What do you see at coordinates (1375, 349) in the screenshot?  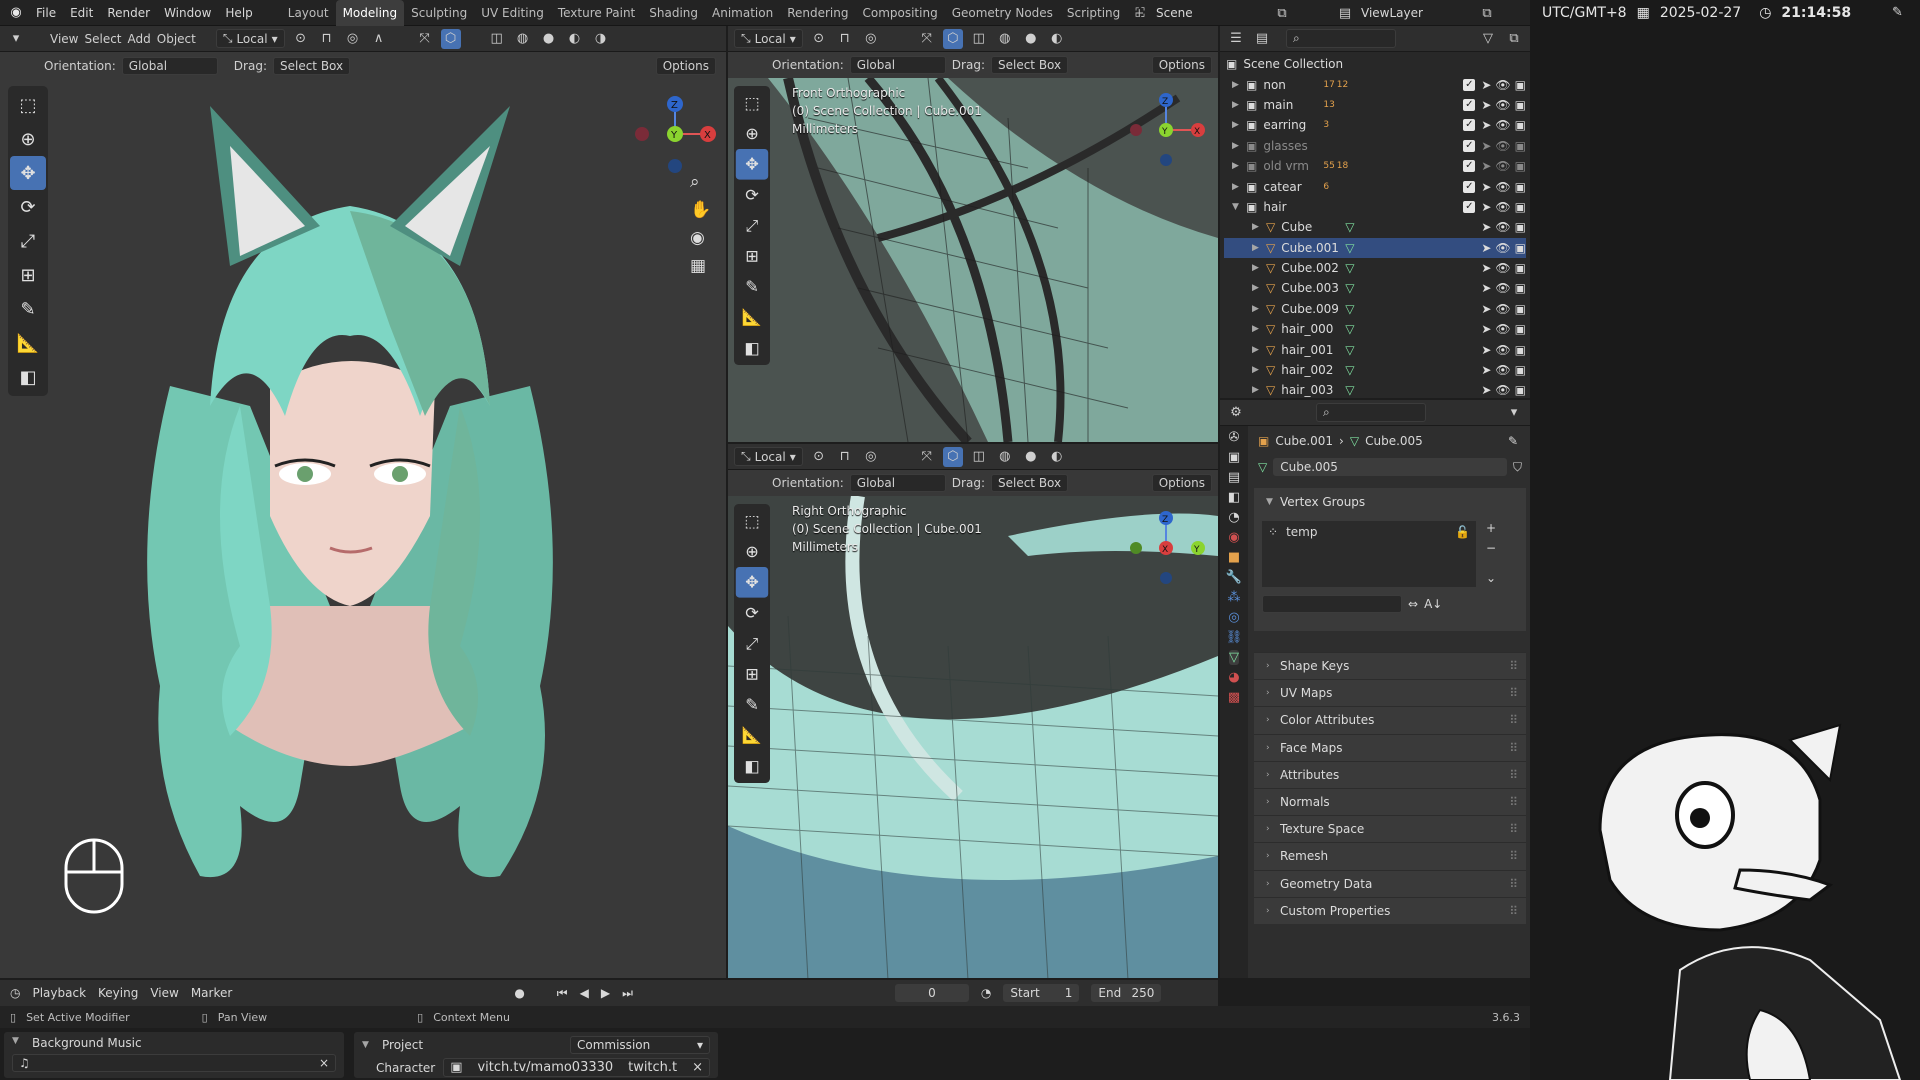 I see `object-row: ▶ ▽ hair_001 ▽ ➤ 👁 ▣` at bounding box center [1375, 349].